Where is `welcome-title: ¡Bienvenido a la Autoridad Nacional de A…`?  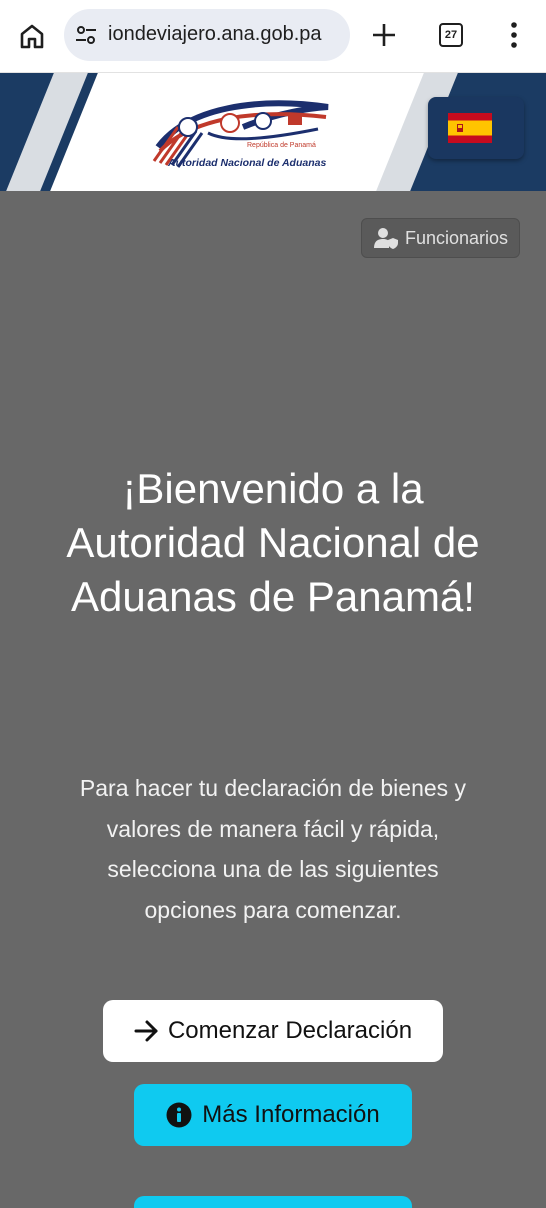
welcome-title: ¡Bienvenido a la Autoridad Nacional de A… is located at coordinates (273, 542).